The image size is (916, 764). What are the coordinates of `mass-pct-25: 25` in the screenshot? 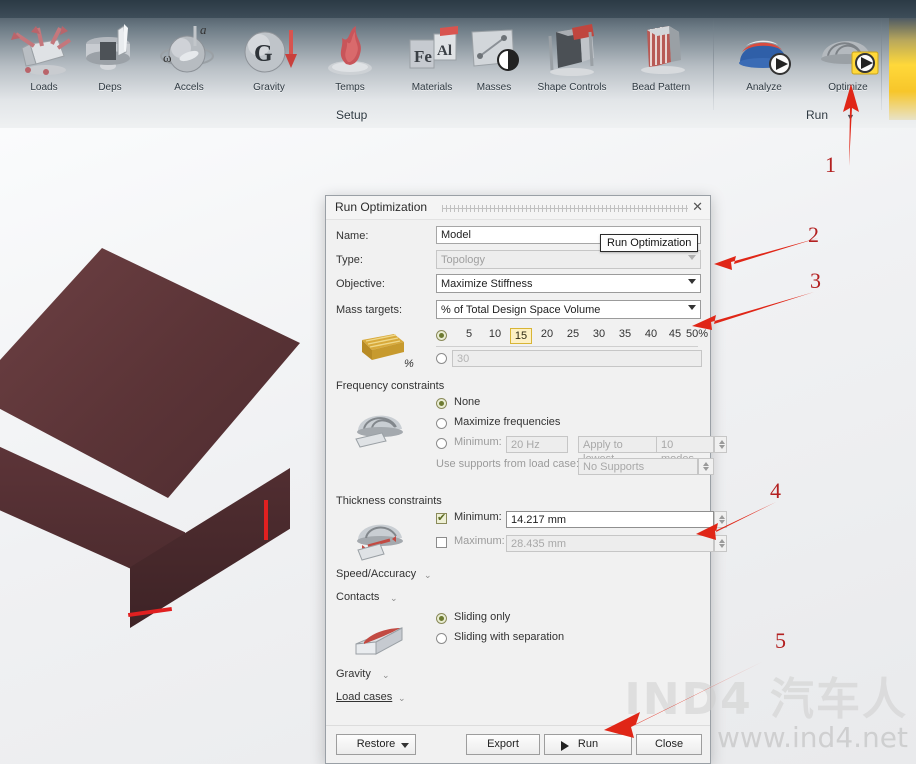 It's located at (573, 334).